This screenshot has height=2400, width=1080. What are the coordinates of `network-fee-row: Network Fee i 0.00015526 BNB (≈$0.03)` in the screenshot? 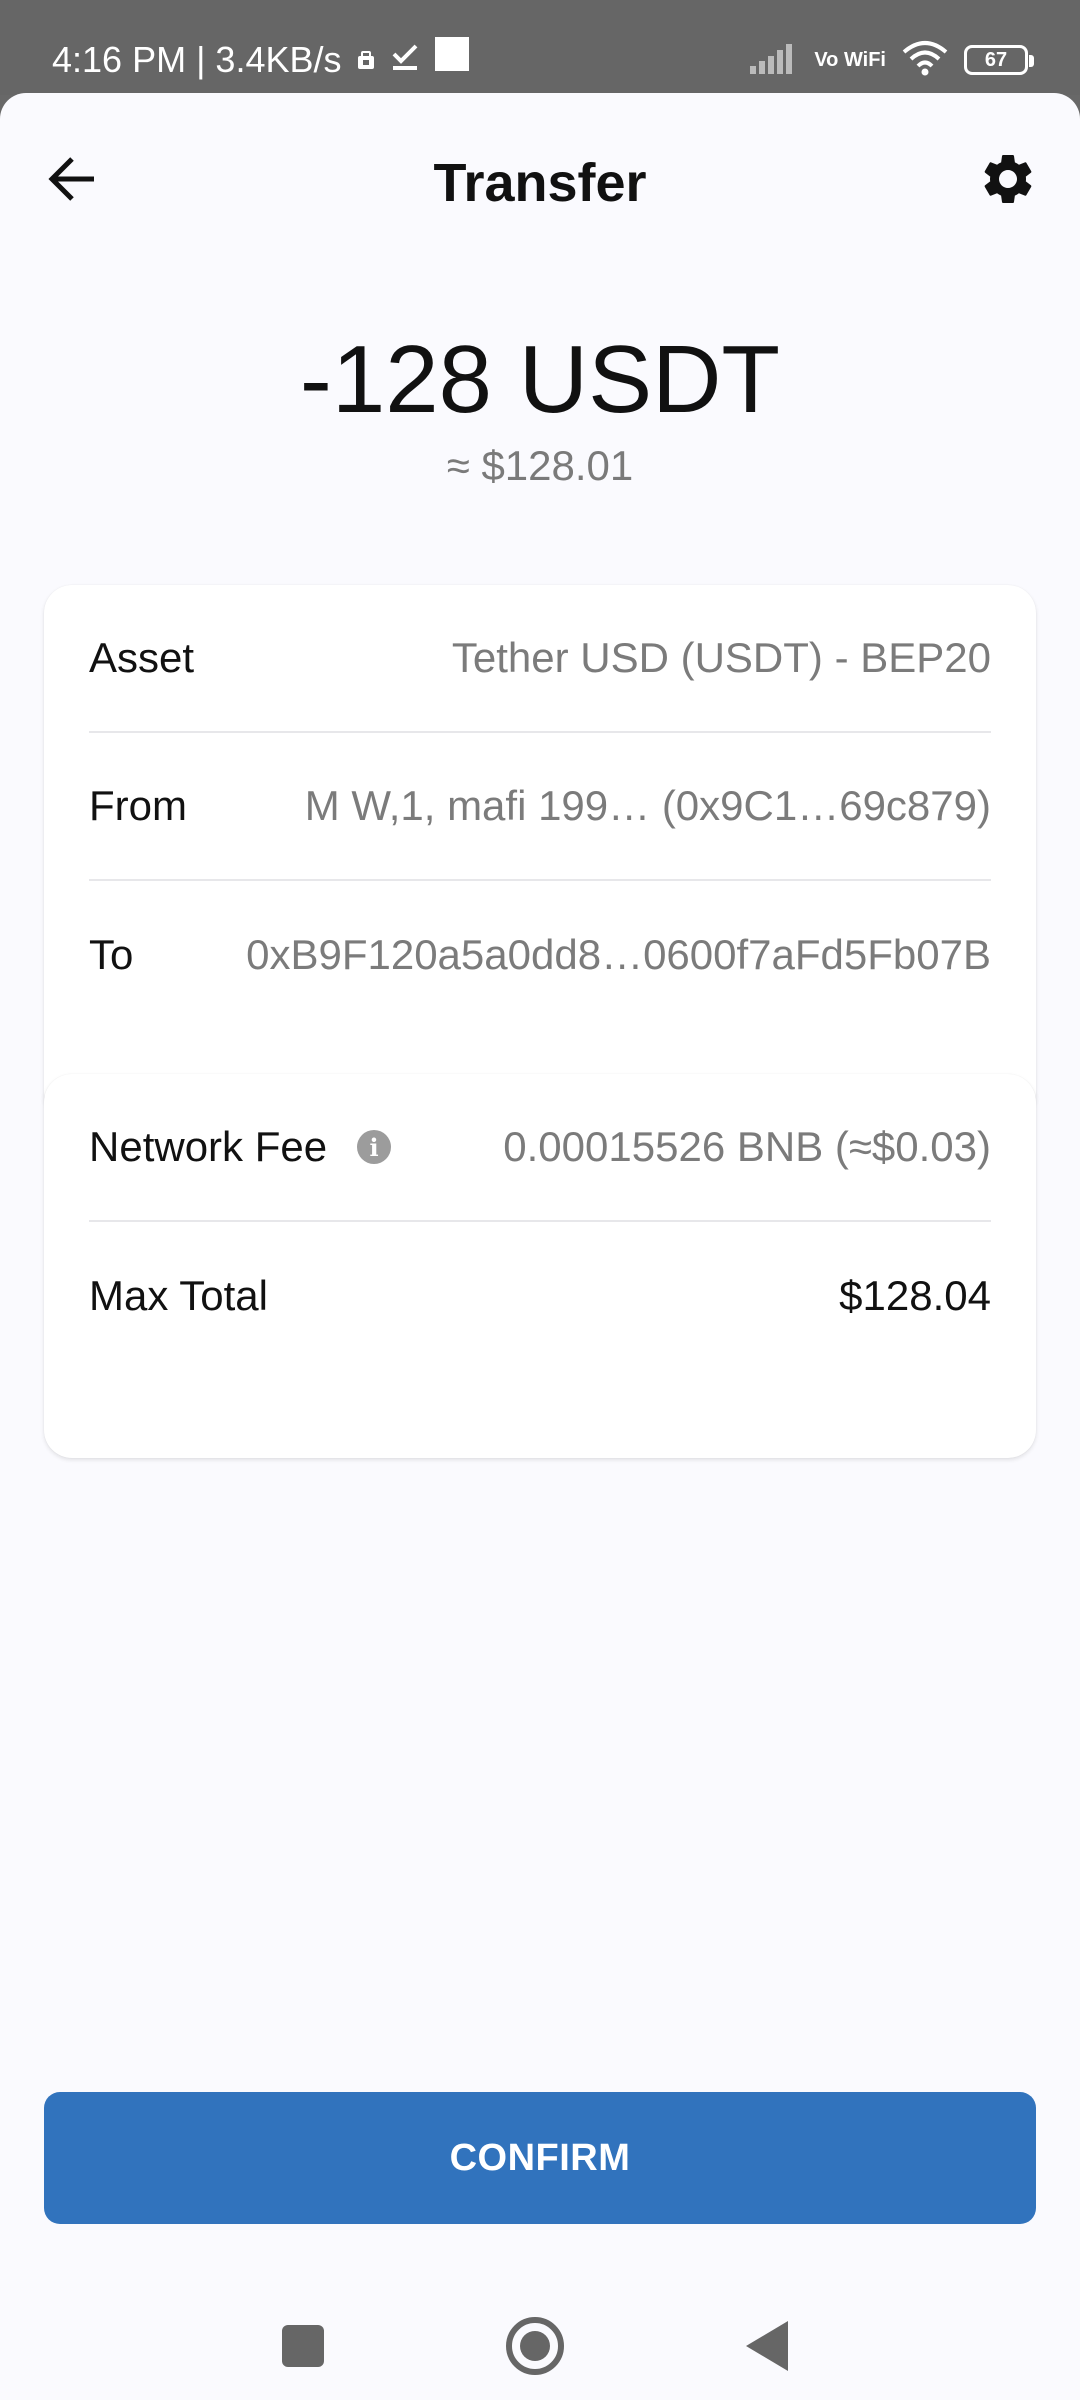 It's located at (540, 1148).